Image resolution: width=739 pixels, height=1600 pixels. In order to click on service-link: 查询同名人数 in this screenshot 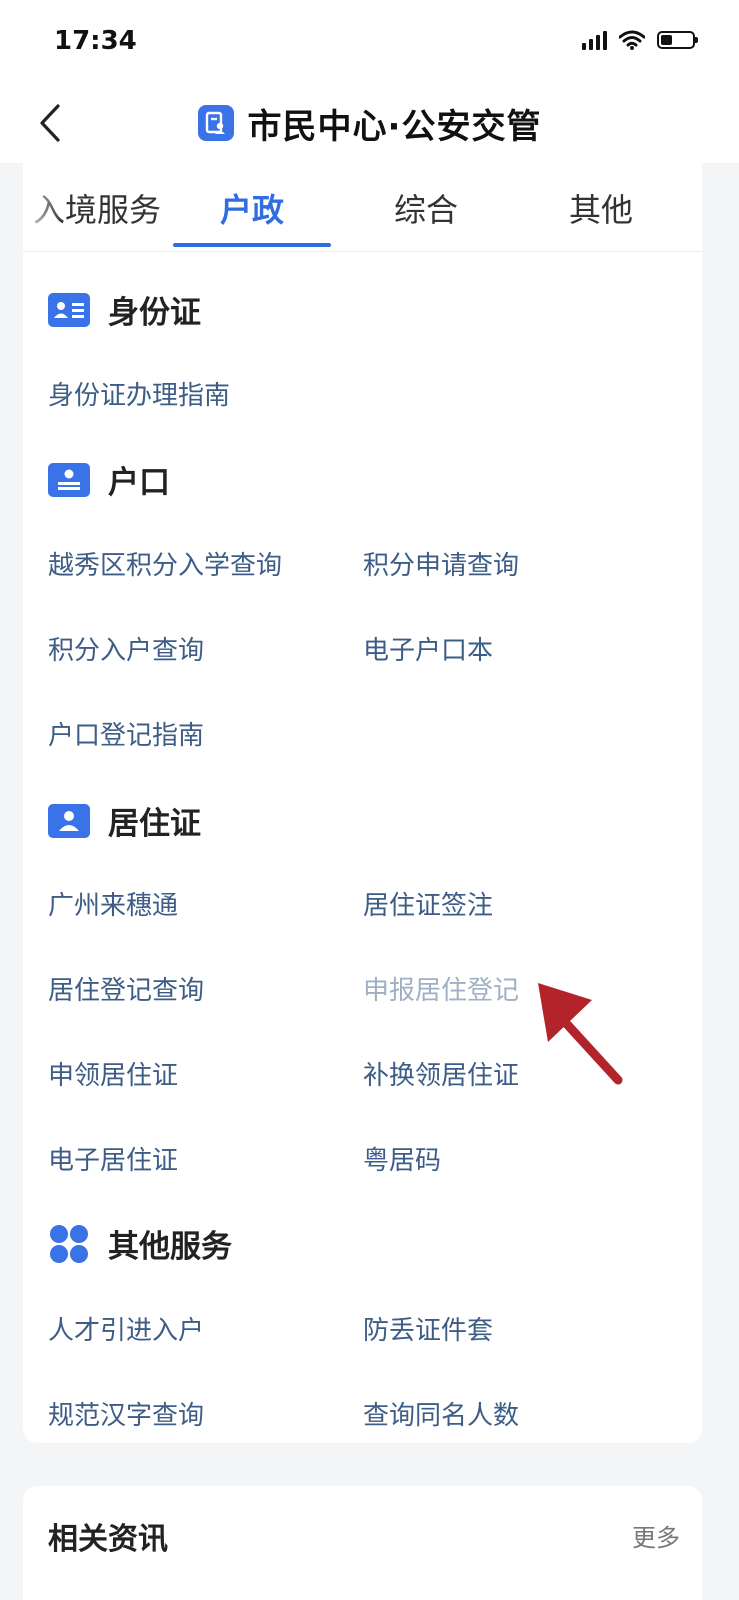, I will do `click(441, 1413)`.